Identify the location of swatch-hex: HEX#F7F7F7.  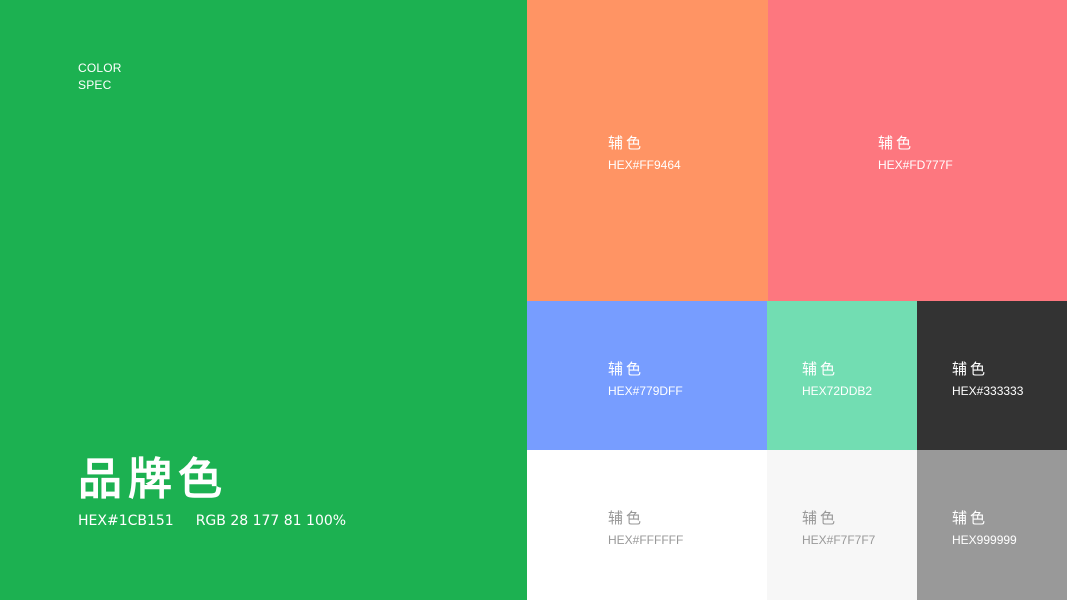
(839, 540).